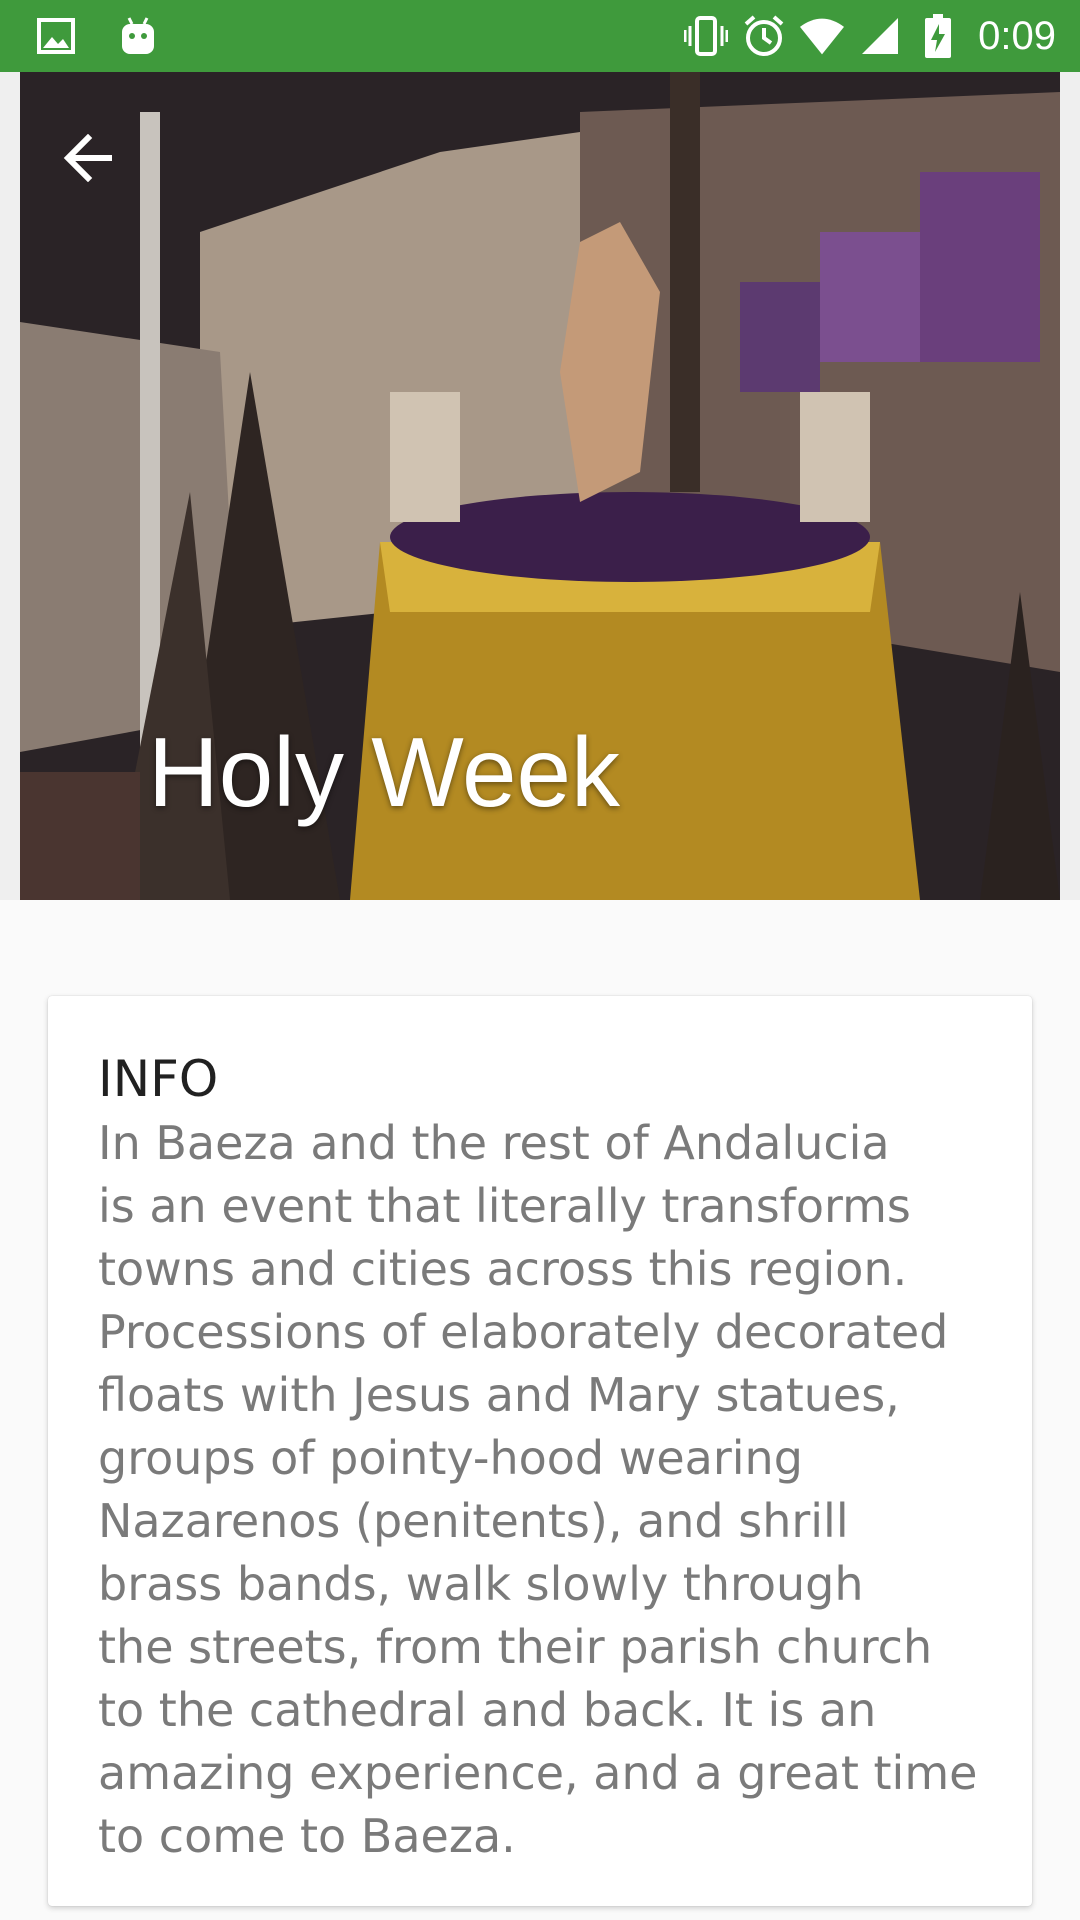 The width and height of the screenshot is (1080, 1920). Describe the element at coordinates (938, 36) in the screenshot. I see `battery-charging-icon` at that location.